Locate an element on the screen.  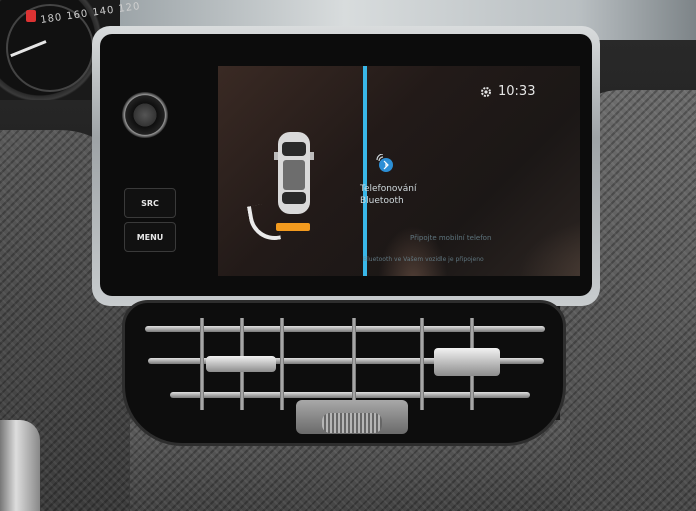
clock-time: 10:33 is located at coordinates (517, 91).